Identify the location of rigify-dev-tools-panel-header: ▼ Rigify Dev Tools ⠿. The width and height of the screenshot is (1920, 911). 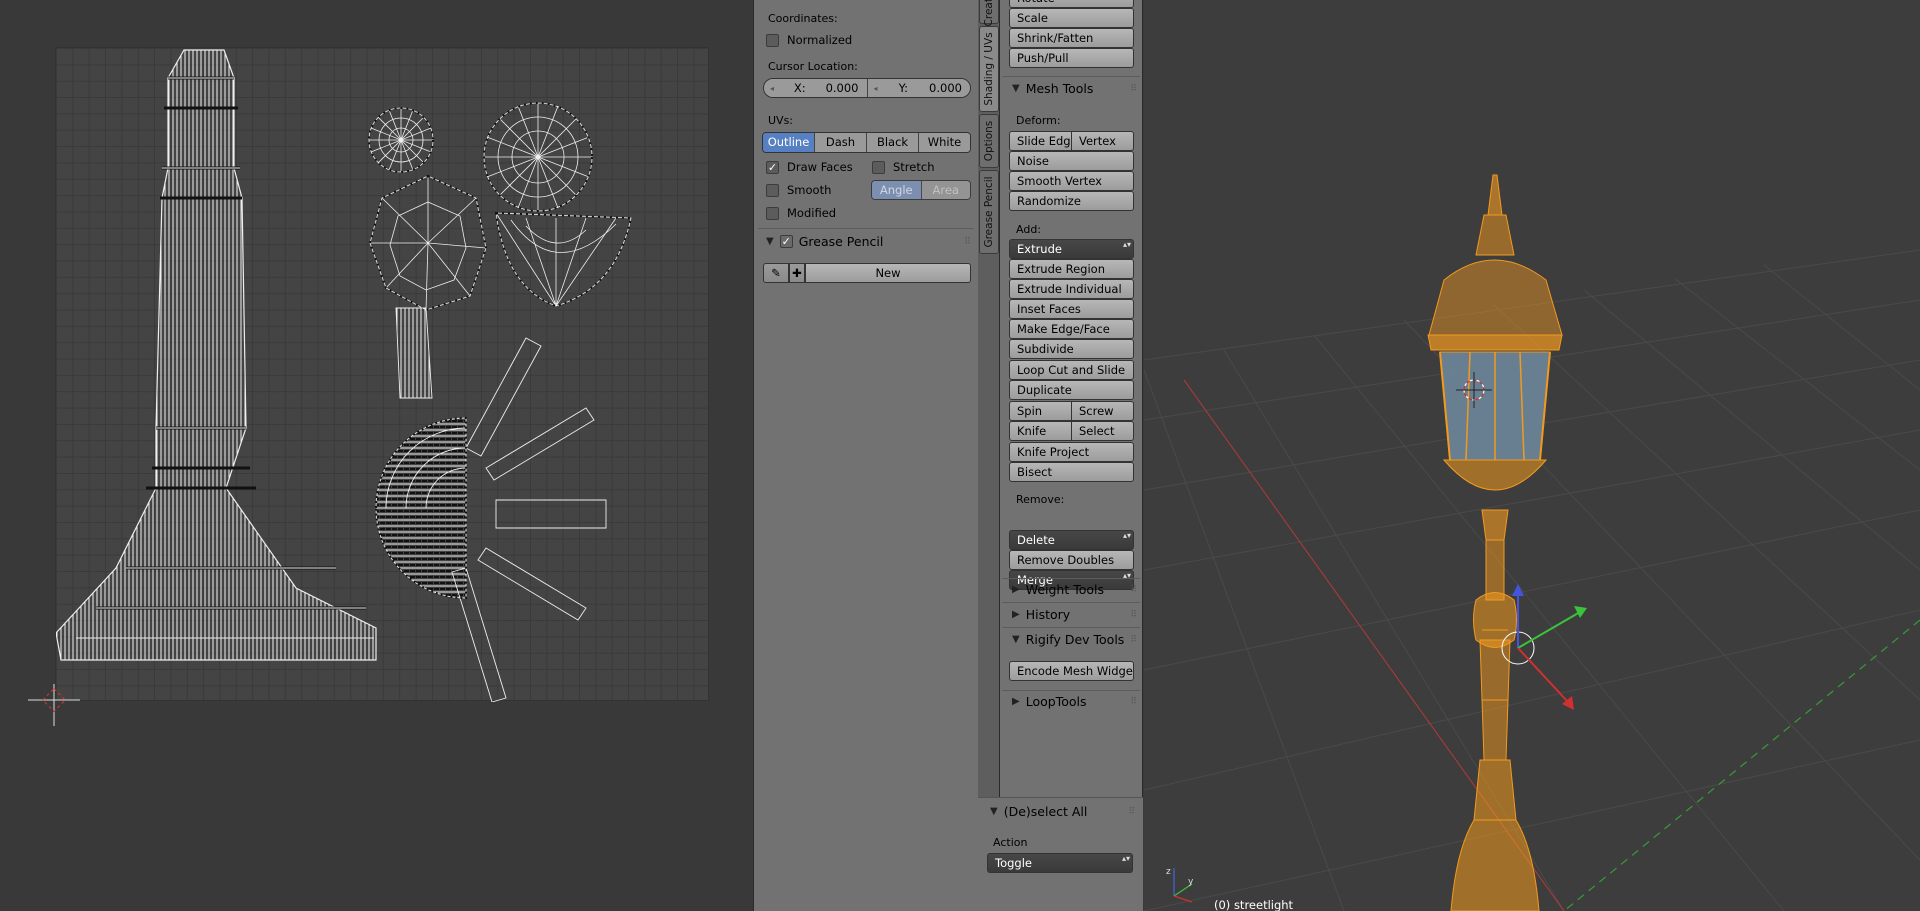
(1074, 639).